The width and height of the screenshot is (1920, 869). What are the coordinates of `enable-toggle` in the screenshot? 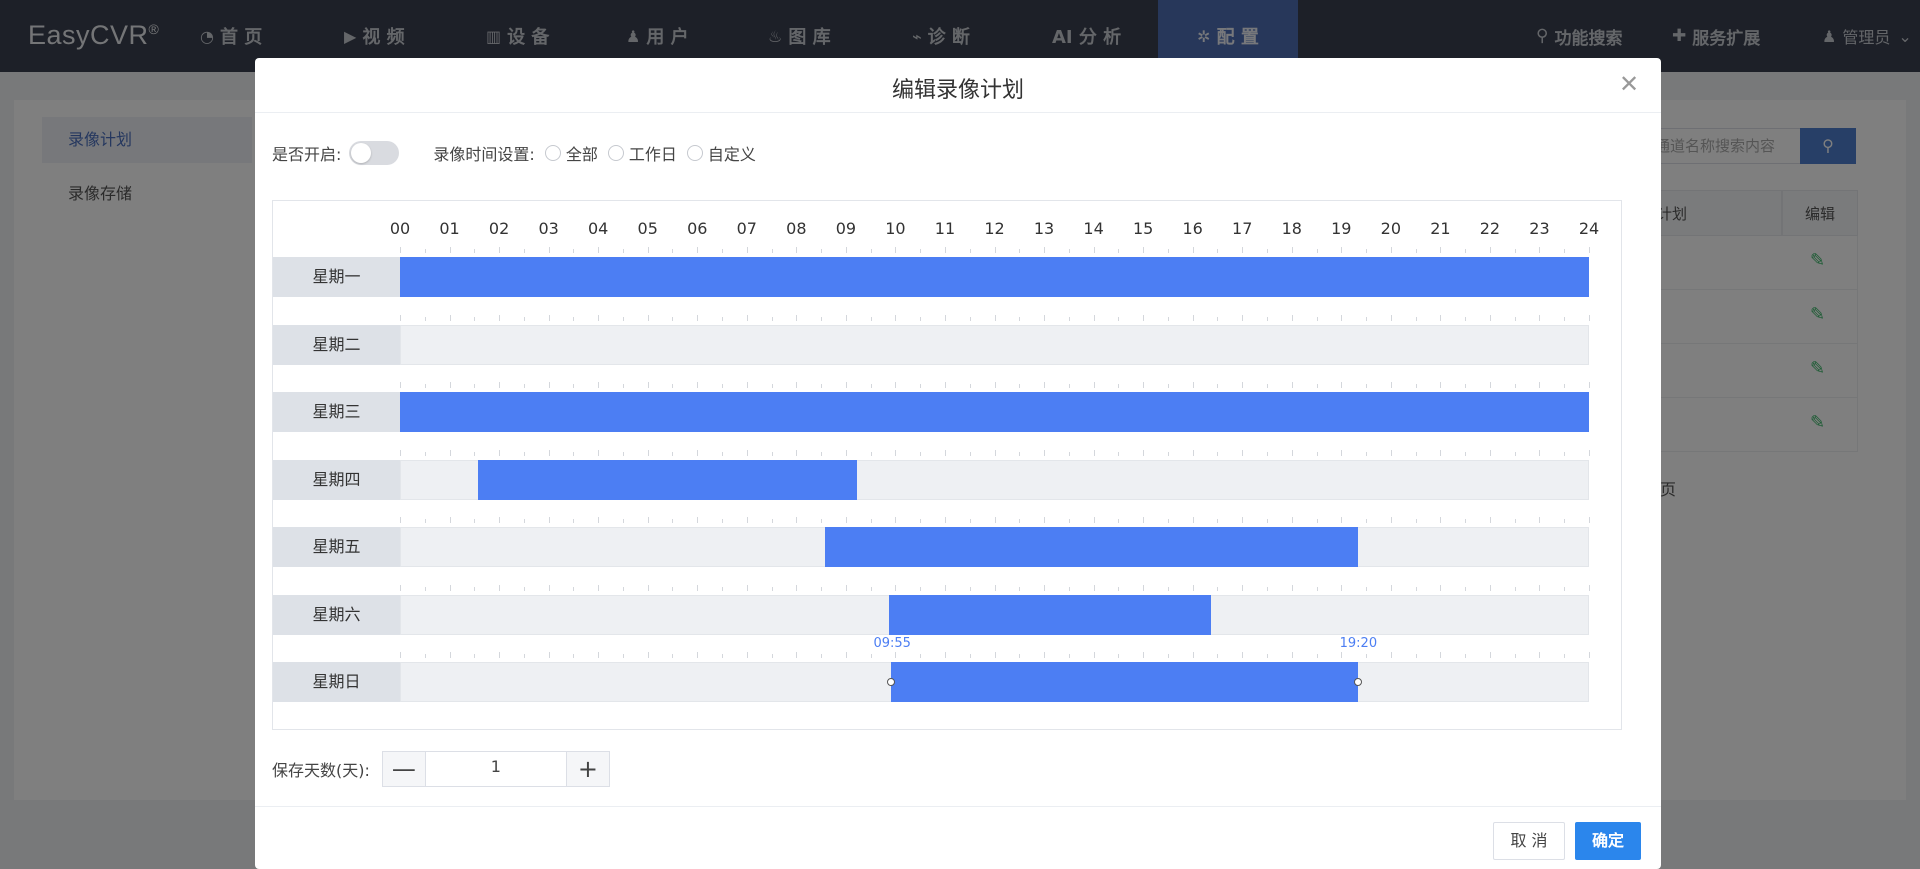 It's located at (374, 153).